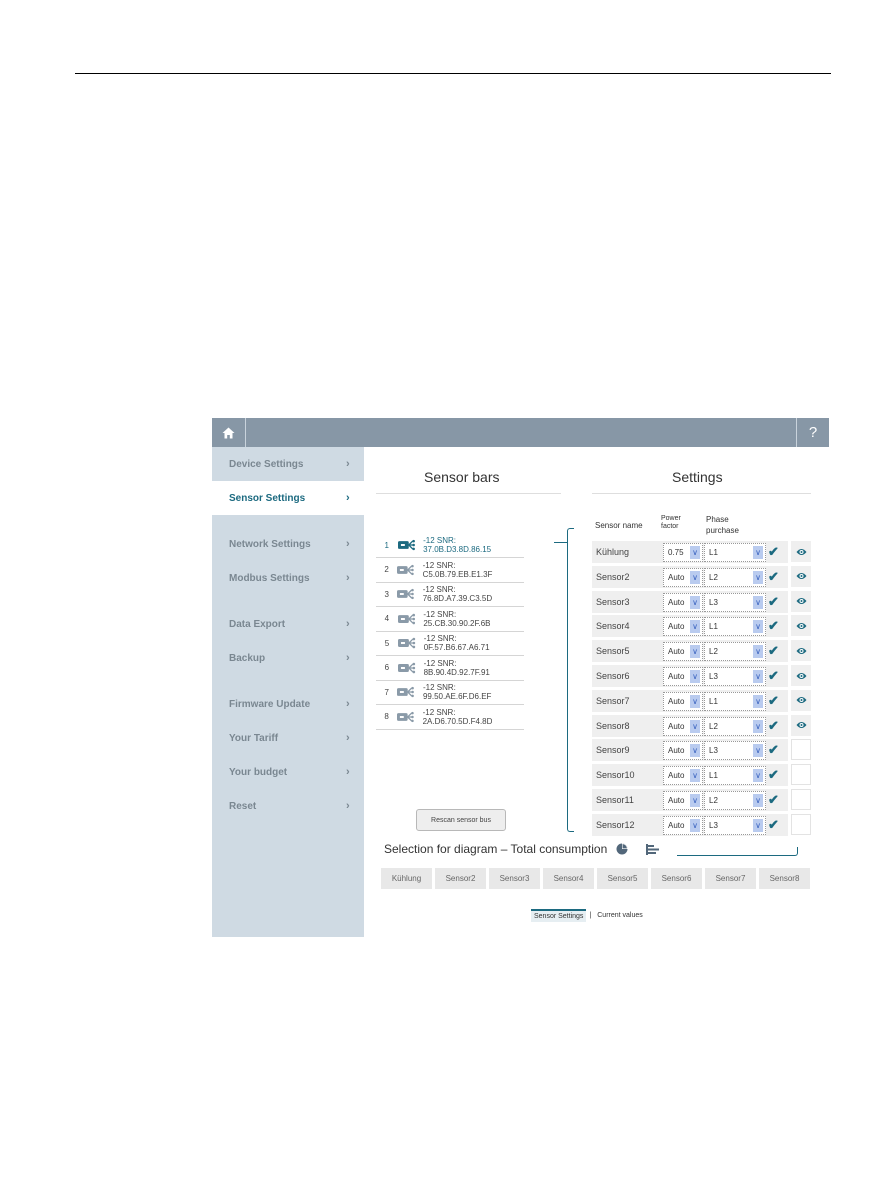 This screenshot has height=1188, width=893. I want to click on rescan-sensor-bus-button: Rescan sensor bus, so click(461, 820).